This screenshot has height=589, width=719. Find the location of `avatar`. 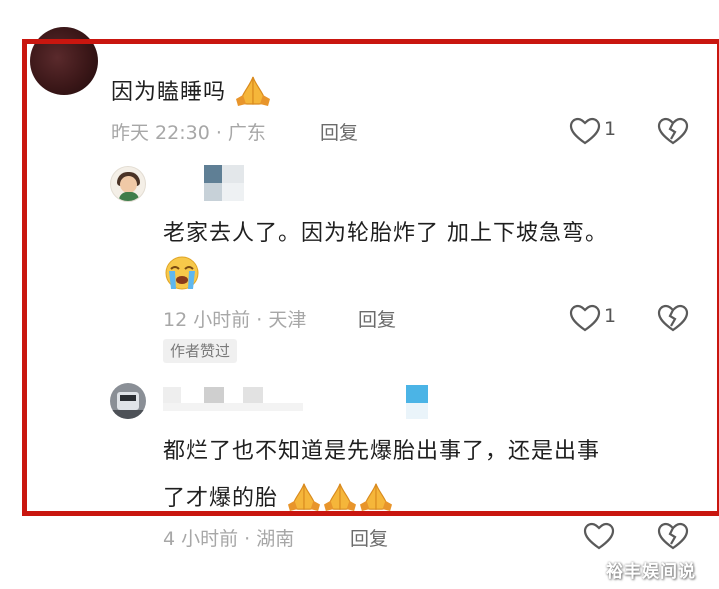

avatar is located at coordinates (64, 61).